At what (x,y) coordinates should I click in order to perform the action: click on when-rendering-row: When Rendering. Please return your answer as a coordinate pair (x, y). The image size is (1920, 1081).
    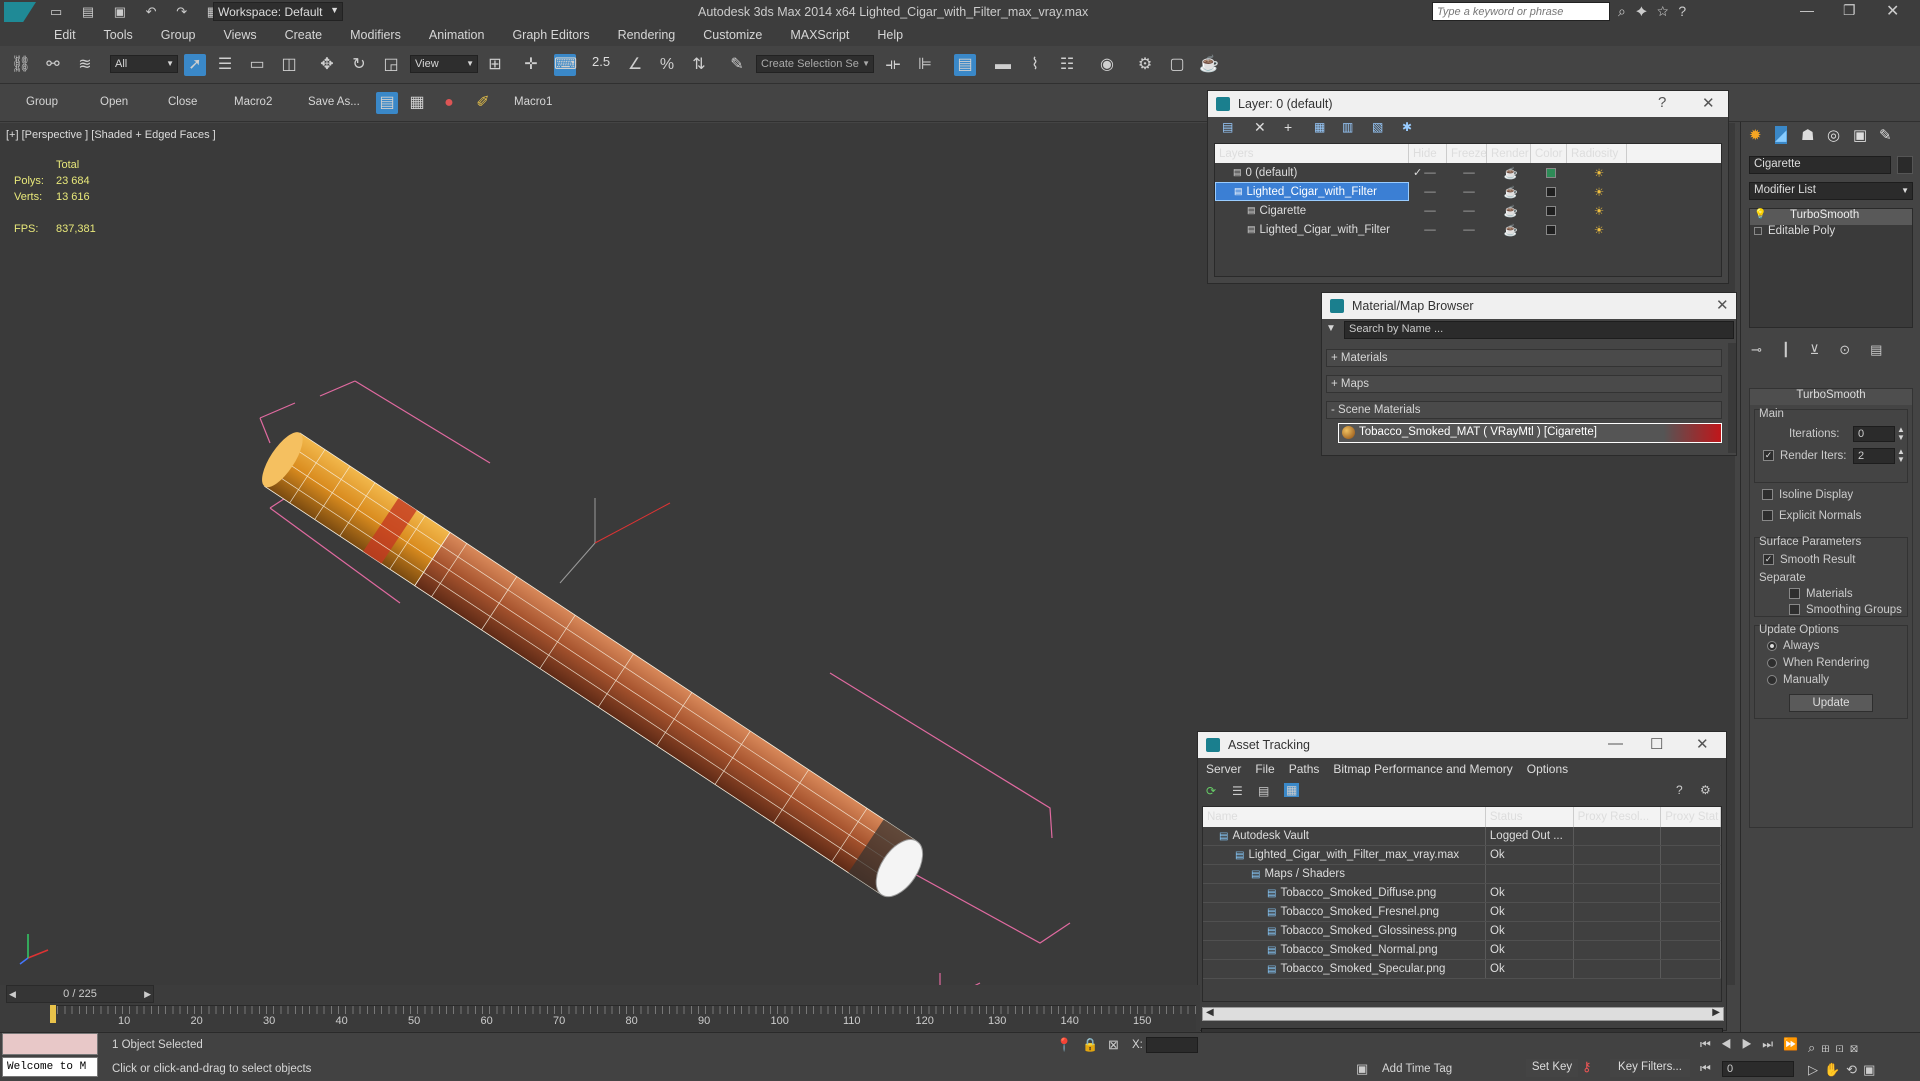
    Looking at the image, I should click on (1818, 663).